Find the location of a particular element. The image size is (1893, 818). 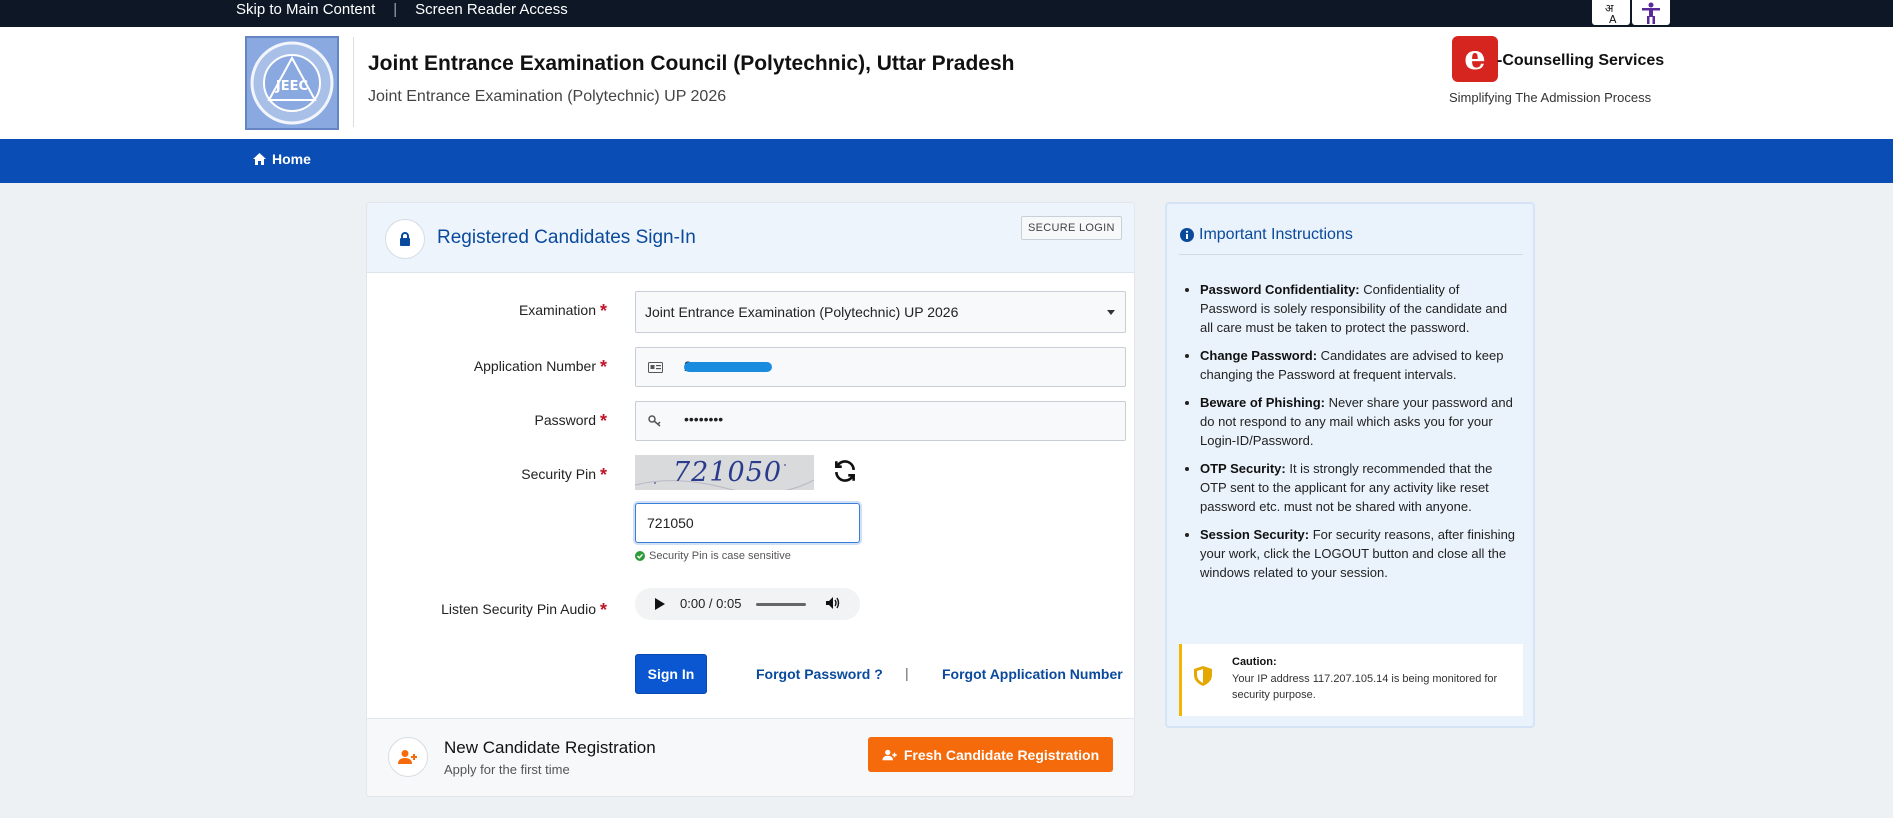

instruction-heading: OTP Security: is located at coordinates (1243, 468).